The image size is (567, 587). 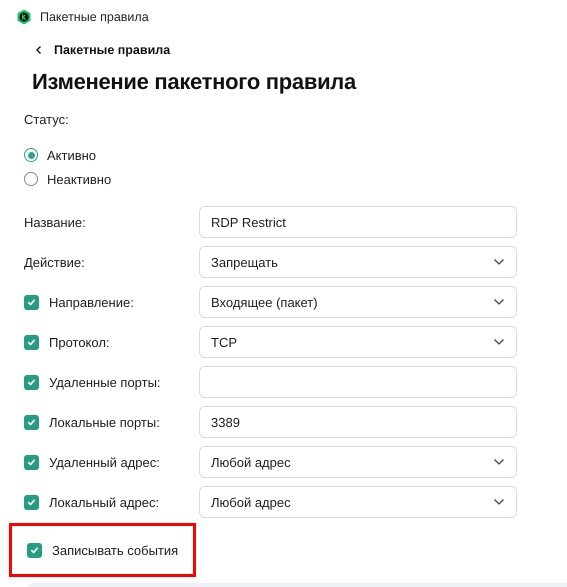 I want to click on field-label: Действие:, so click(x=54, y=262).